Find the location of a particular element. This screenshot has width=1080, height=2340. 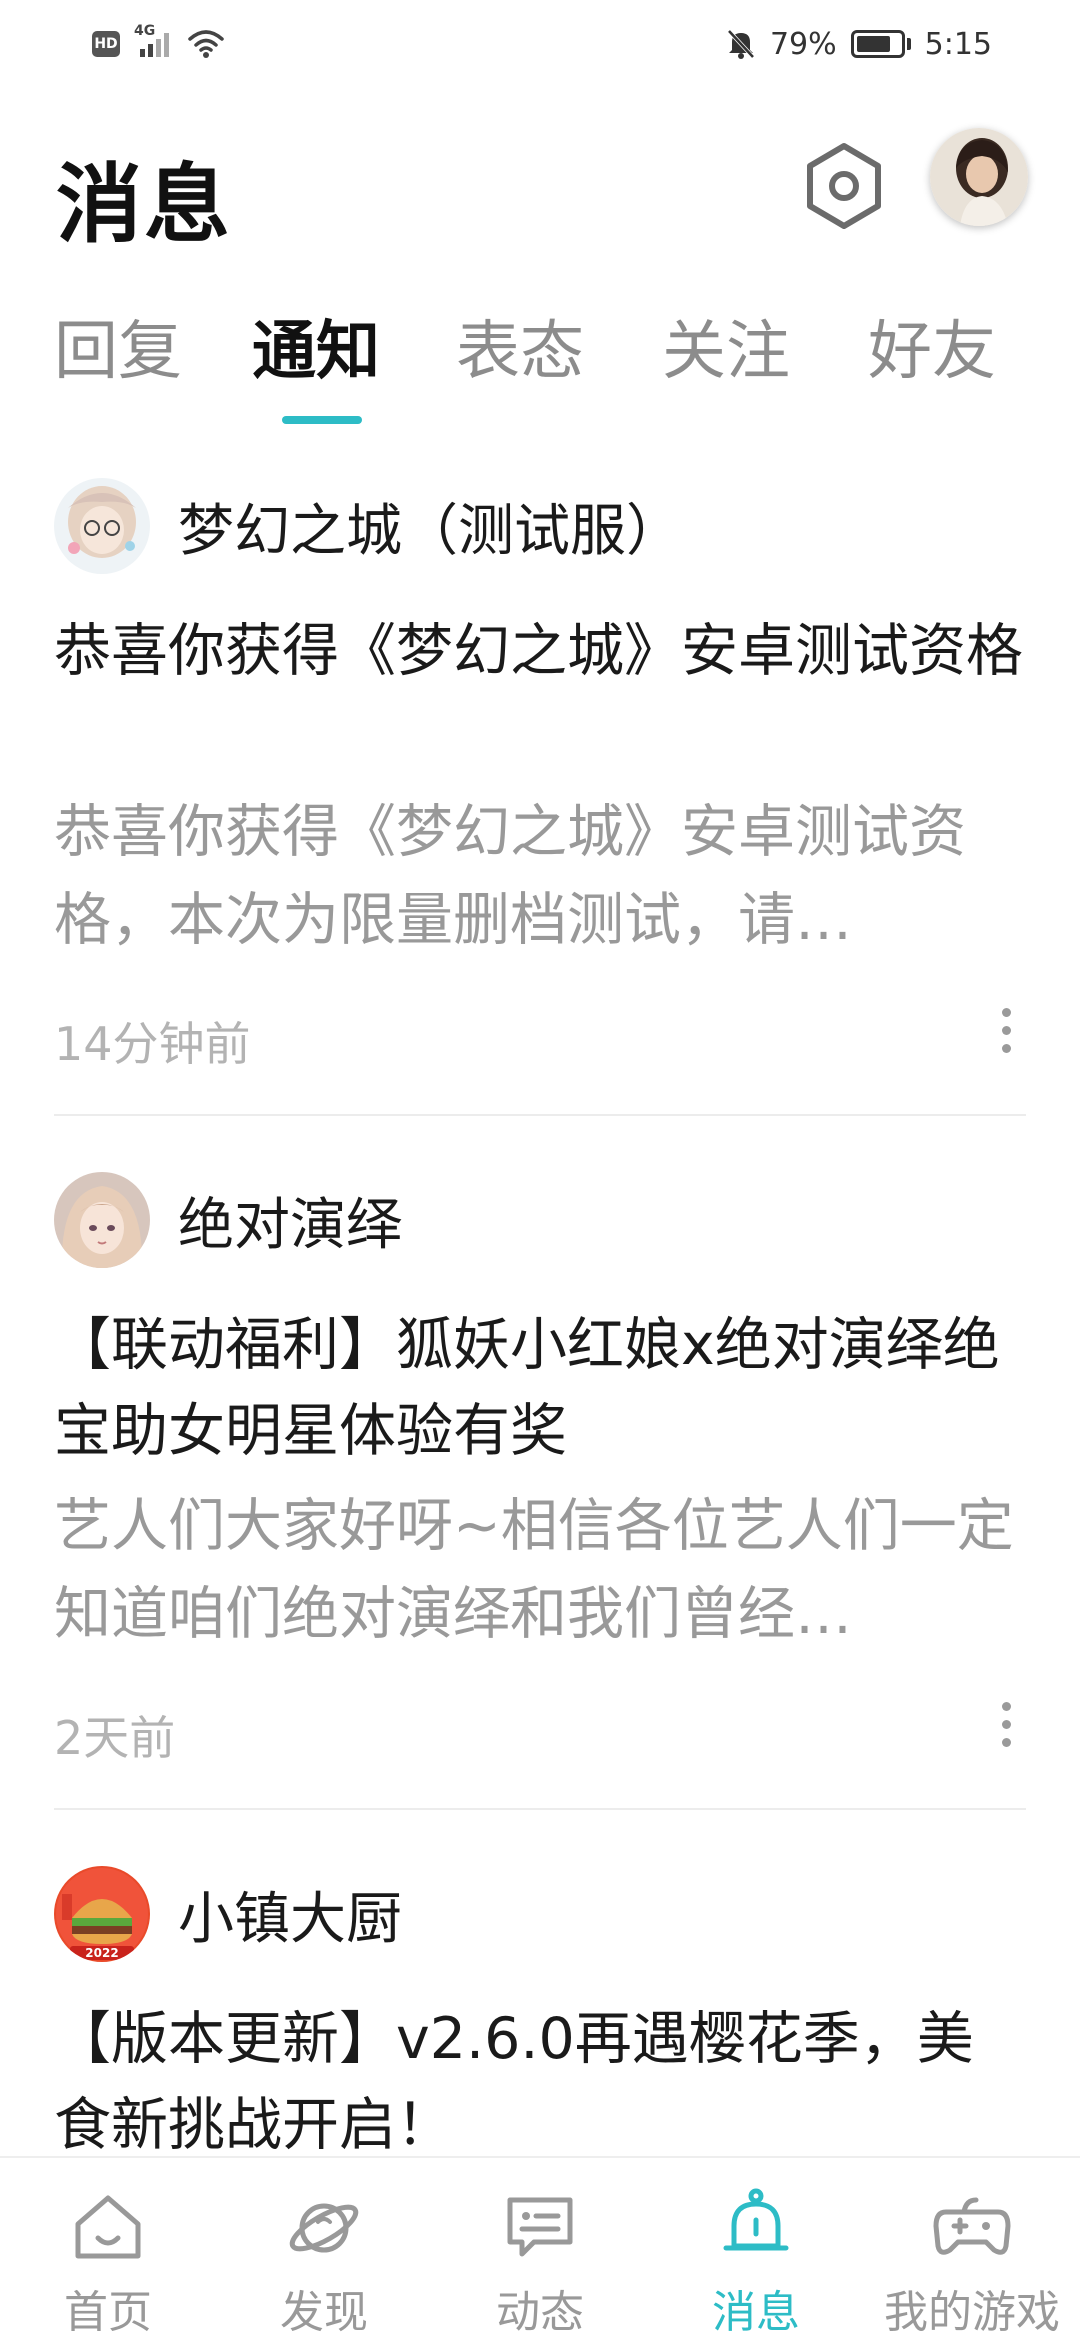

tab-reply: 回复 is located at coordinates (118, 346).